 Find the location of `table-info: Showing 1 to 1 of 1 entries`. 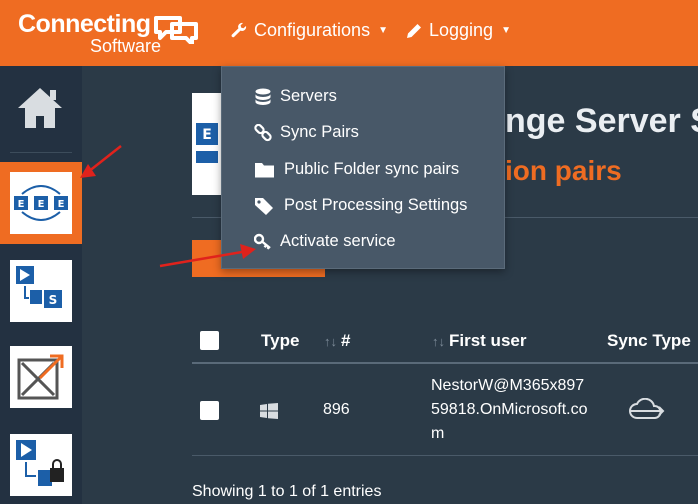

table-info: Showing 1 to 1 of 1 entries is located at coordinates (287, 491).